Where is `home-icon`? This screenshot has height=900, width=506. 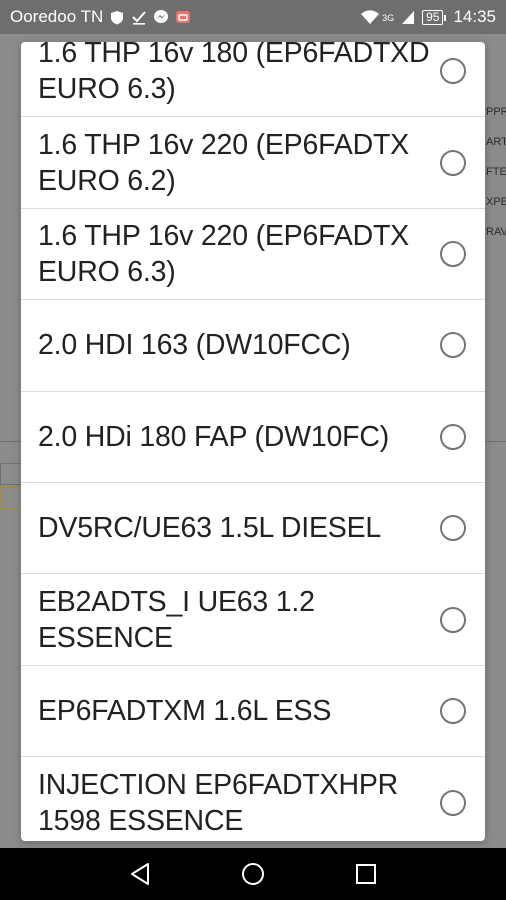
home-icon is located at coordinates (253, 874).